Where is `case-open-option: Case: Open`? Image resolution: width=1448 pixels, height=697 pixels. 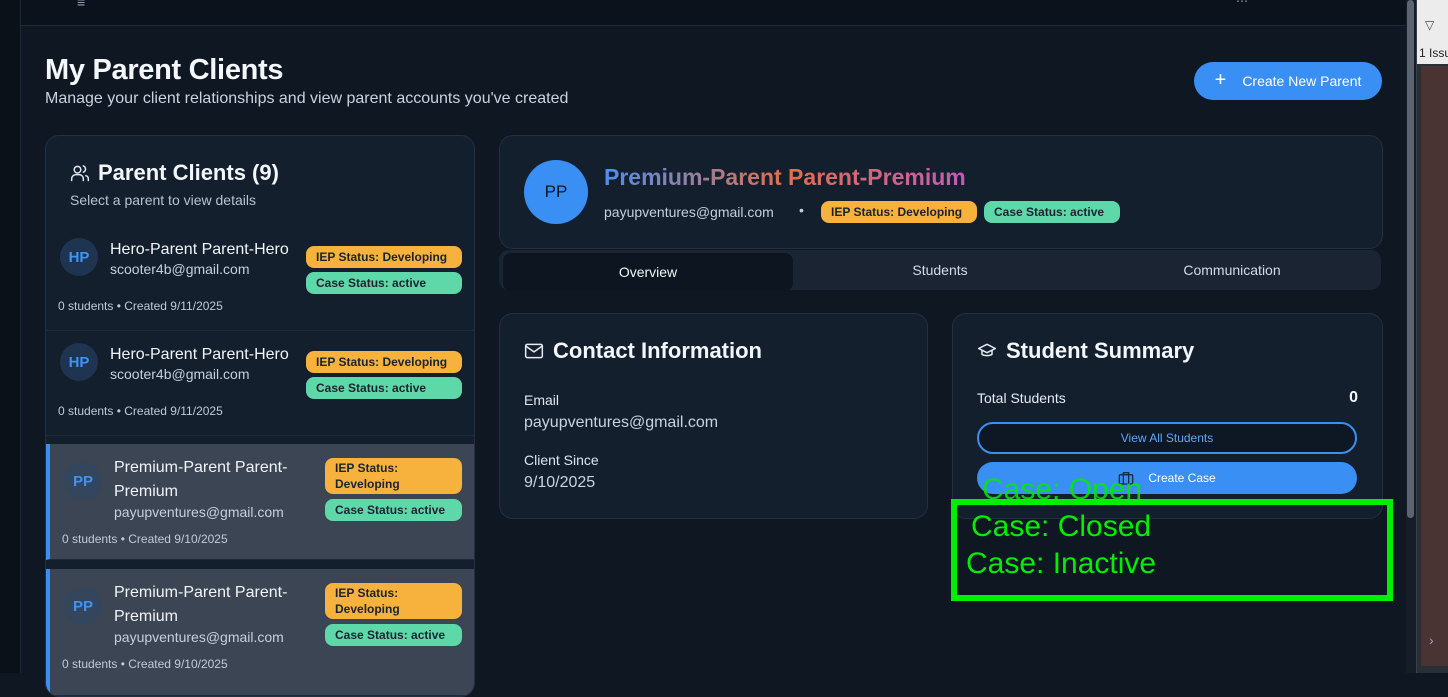
case-open-option: Case: Open is located at coordinates (1062, 490).